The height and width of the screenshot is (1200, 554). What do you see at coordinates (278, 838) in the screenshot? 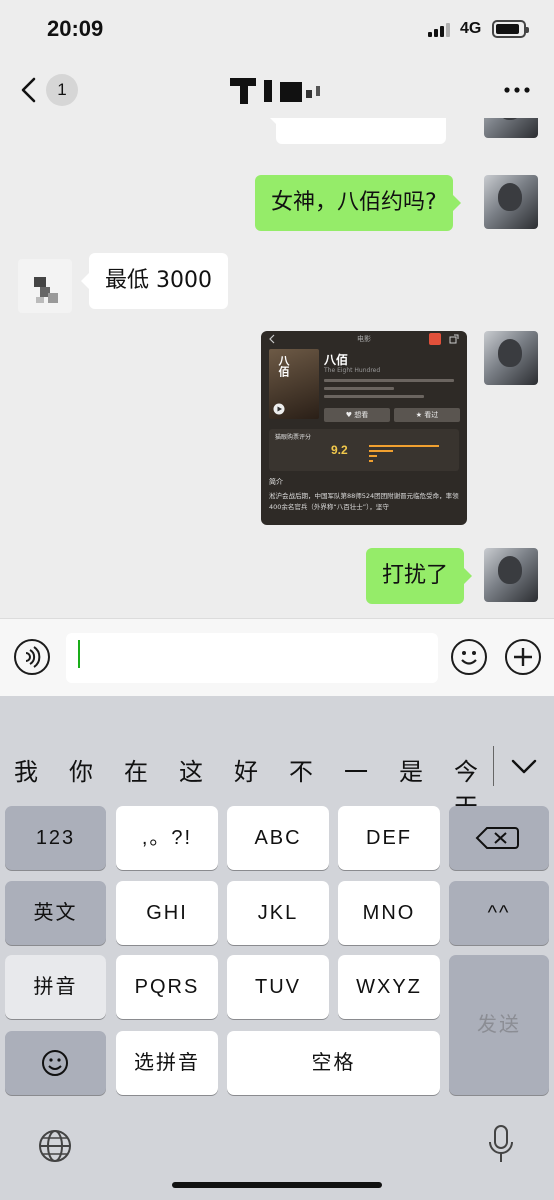
I see `key-abc: ABC` at bounding box center [278, 838].